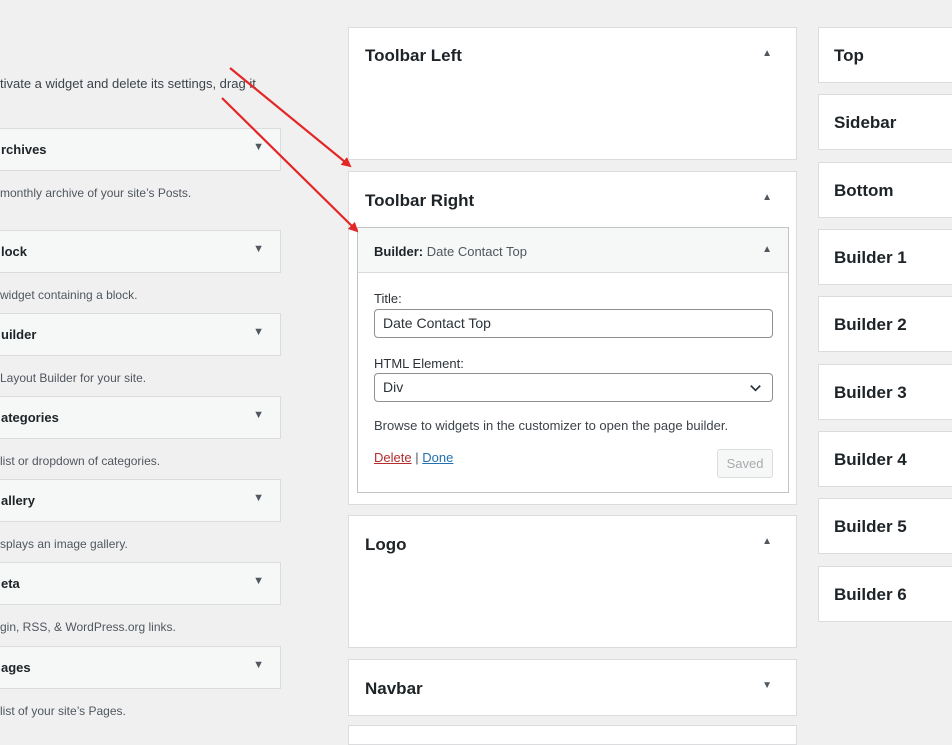 The image size is (952, 745). Describe the element at coordinates (10, 583) in the screenshot. I see `widget-title: eta` at that location.